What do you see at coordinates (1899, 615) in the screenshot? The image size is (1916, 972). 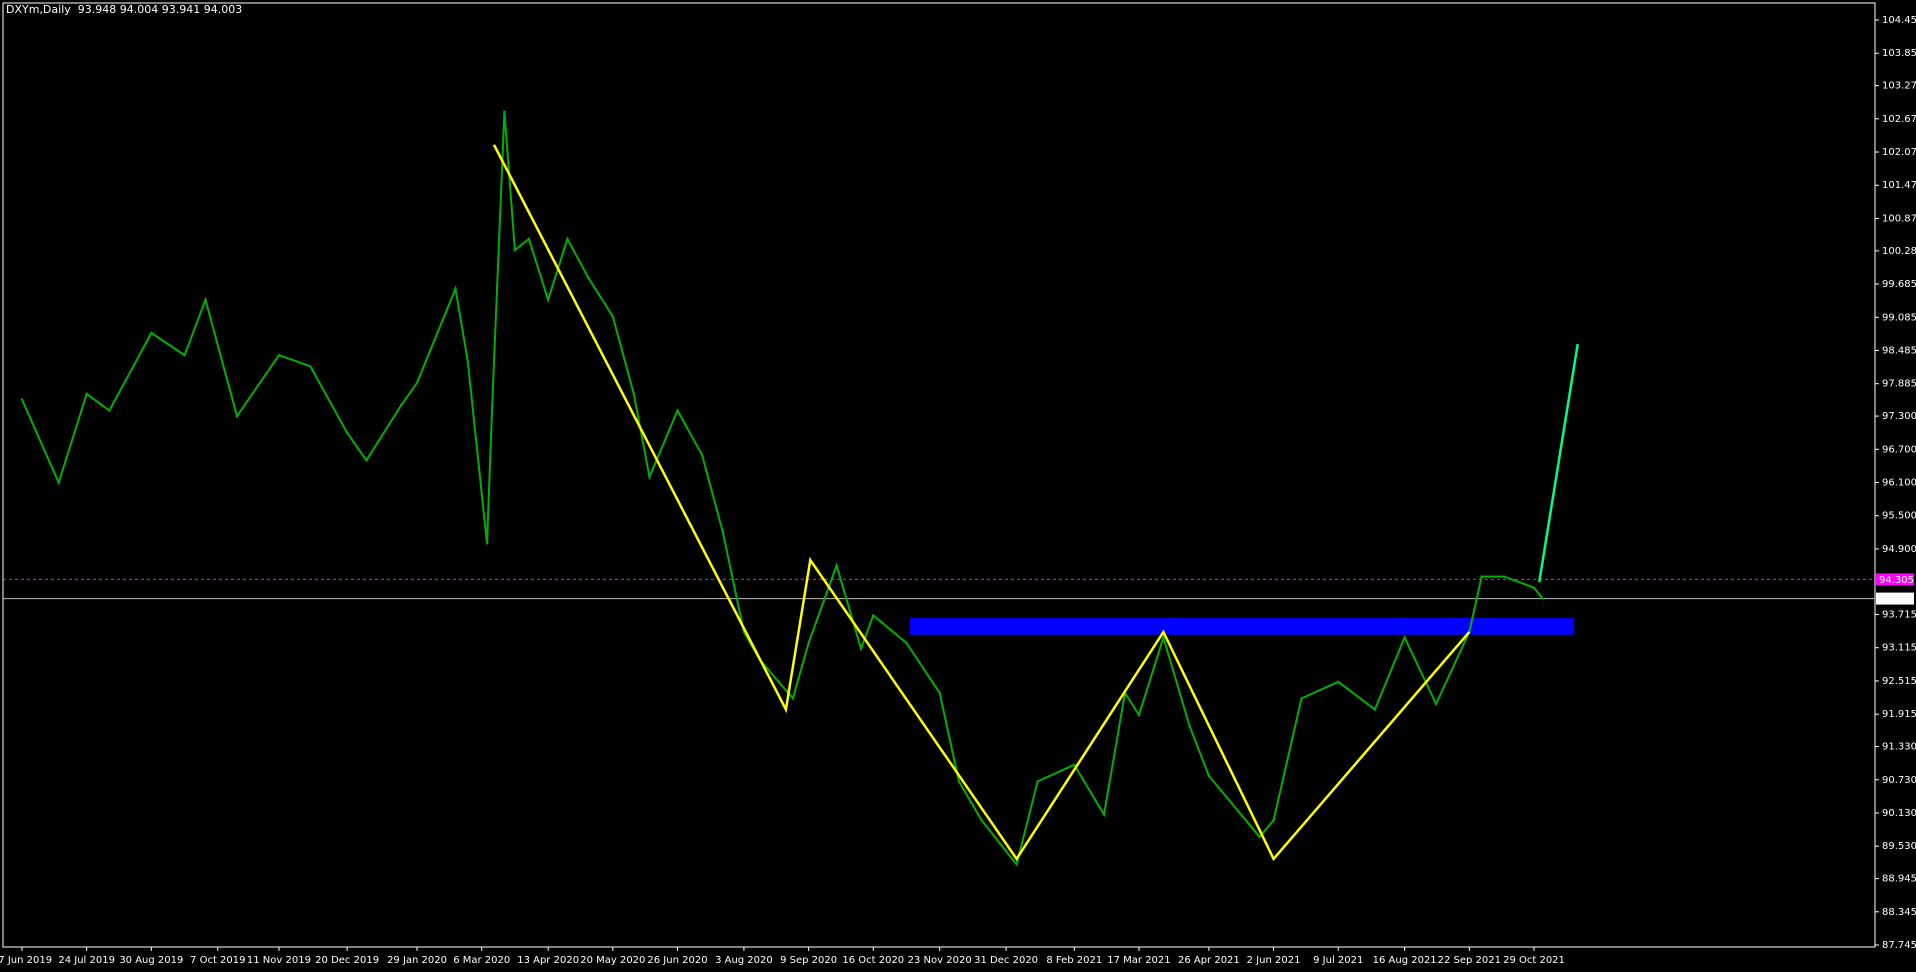 I see `y-tick-label: 93.715` at bounding box center [1899, 615].